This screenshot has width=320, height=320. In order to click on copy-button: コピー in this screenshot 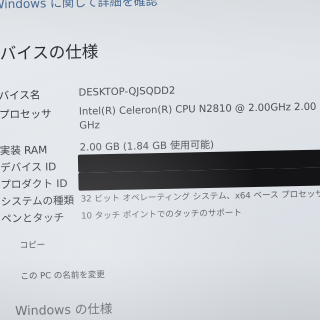, I will do `click(33, 244)`.